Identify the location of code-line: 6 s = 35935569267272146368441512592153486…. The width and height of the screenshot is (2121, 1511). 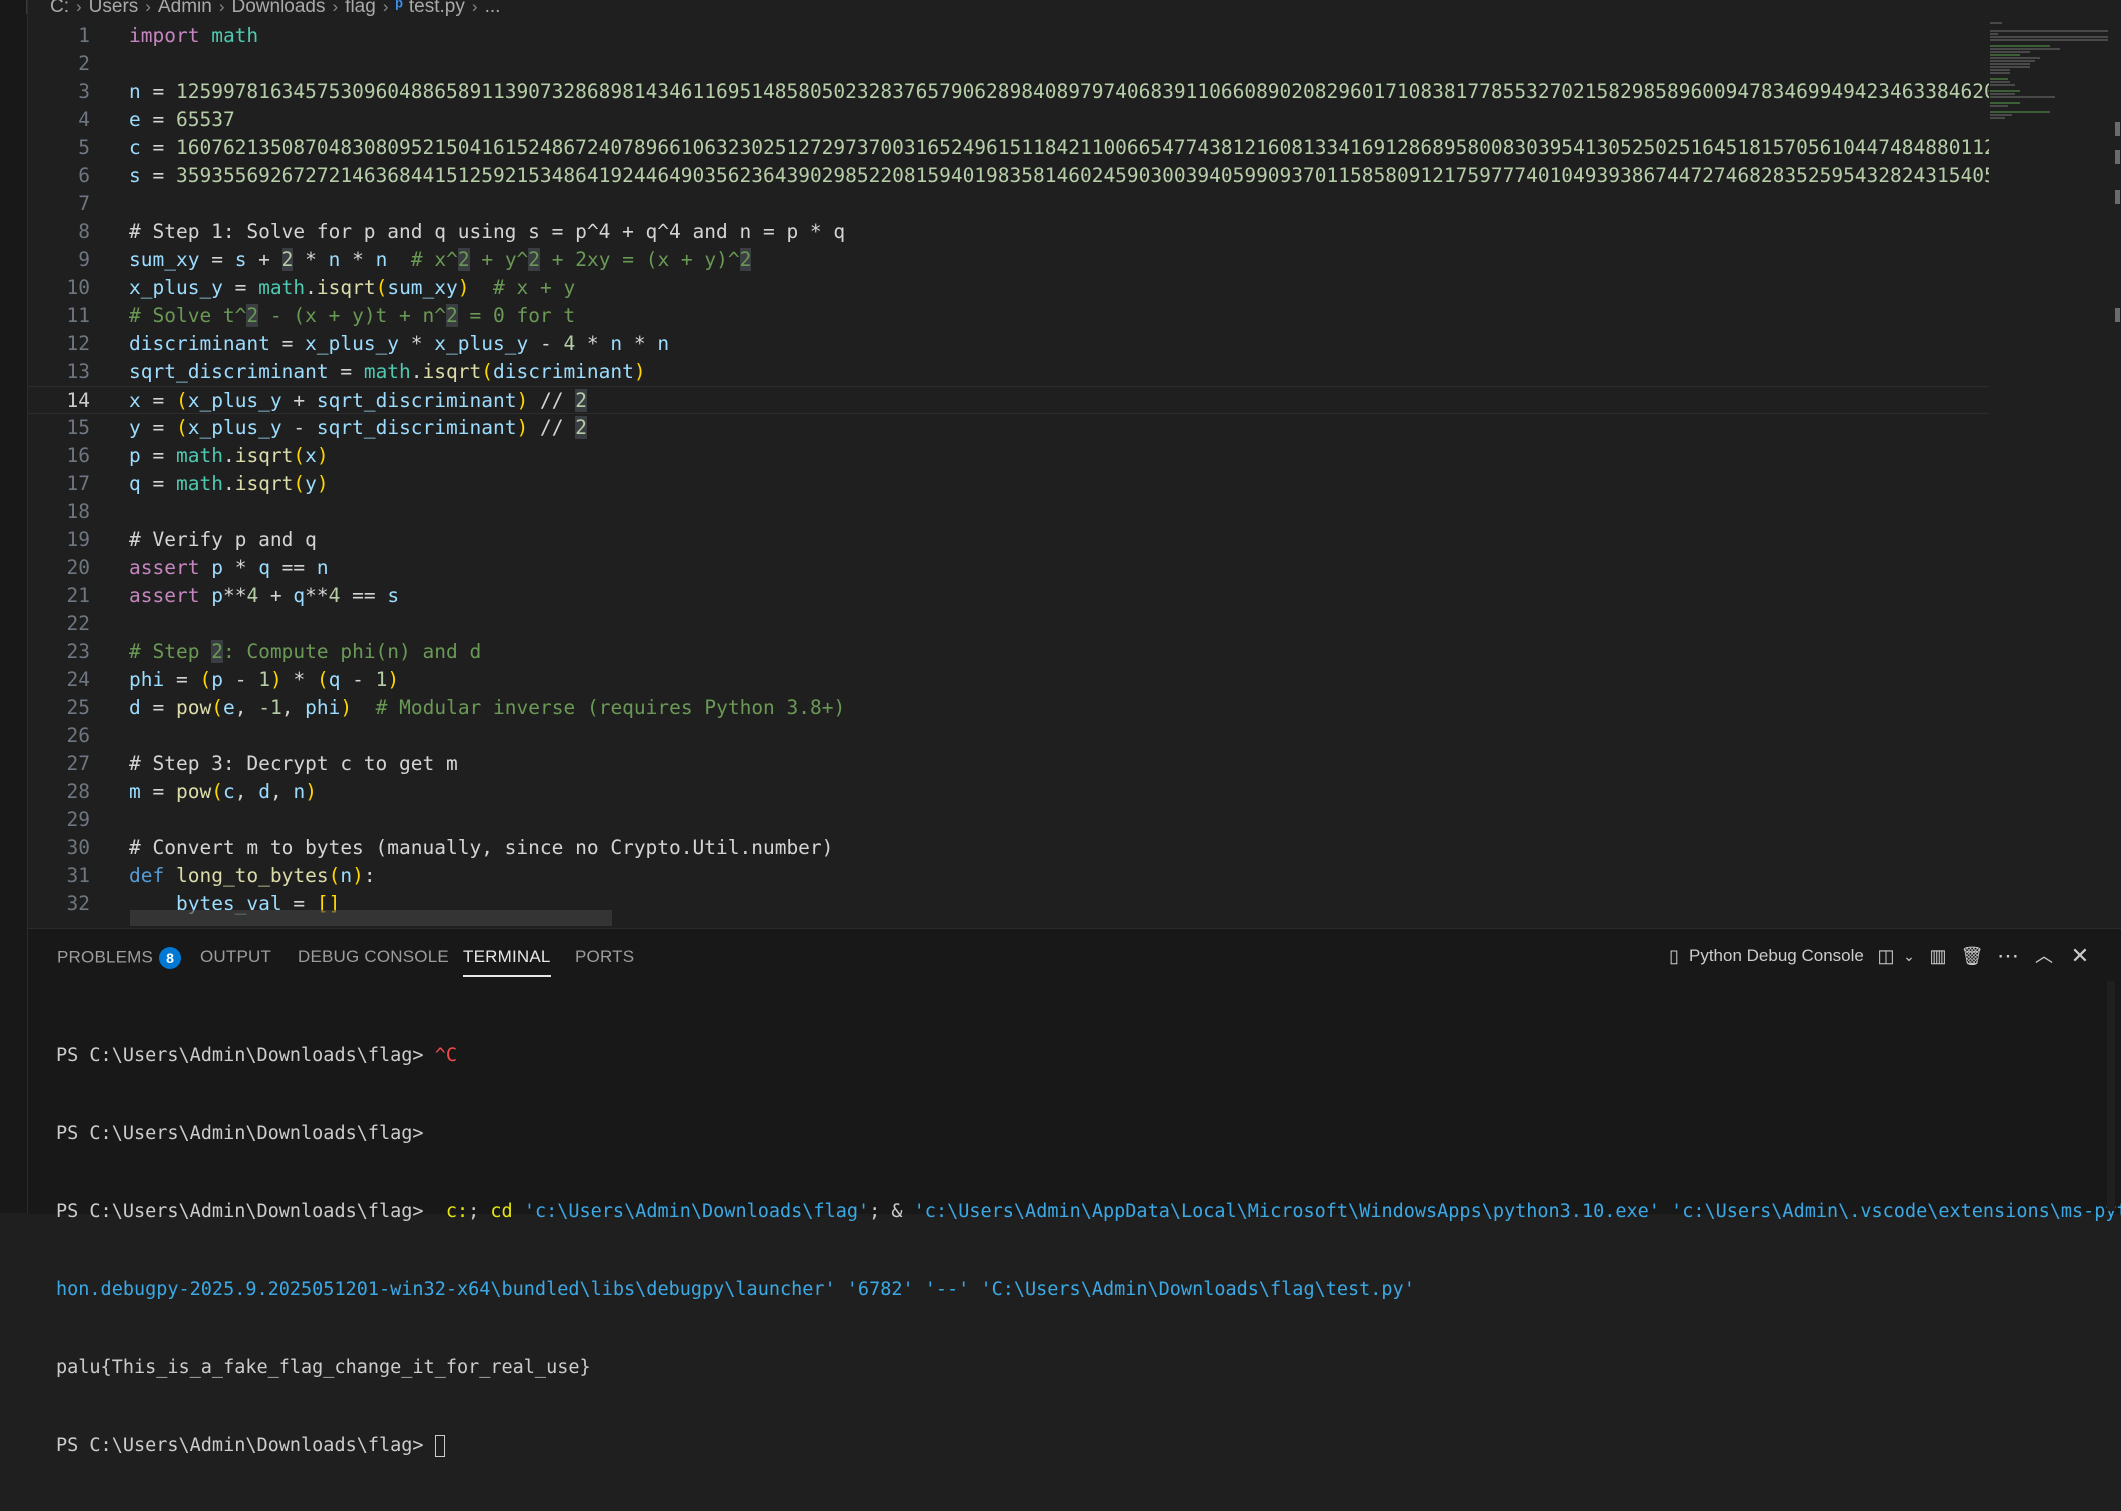
(1008, 176).